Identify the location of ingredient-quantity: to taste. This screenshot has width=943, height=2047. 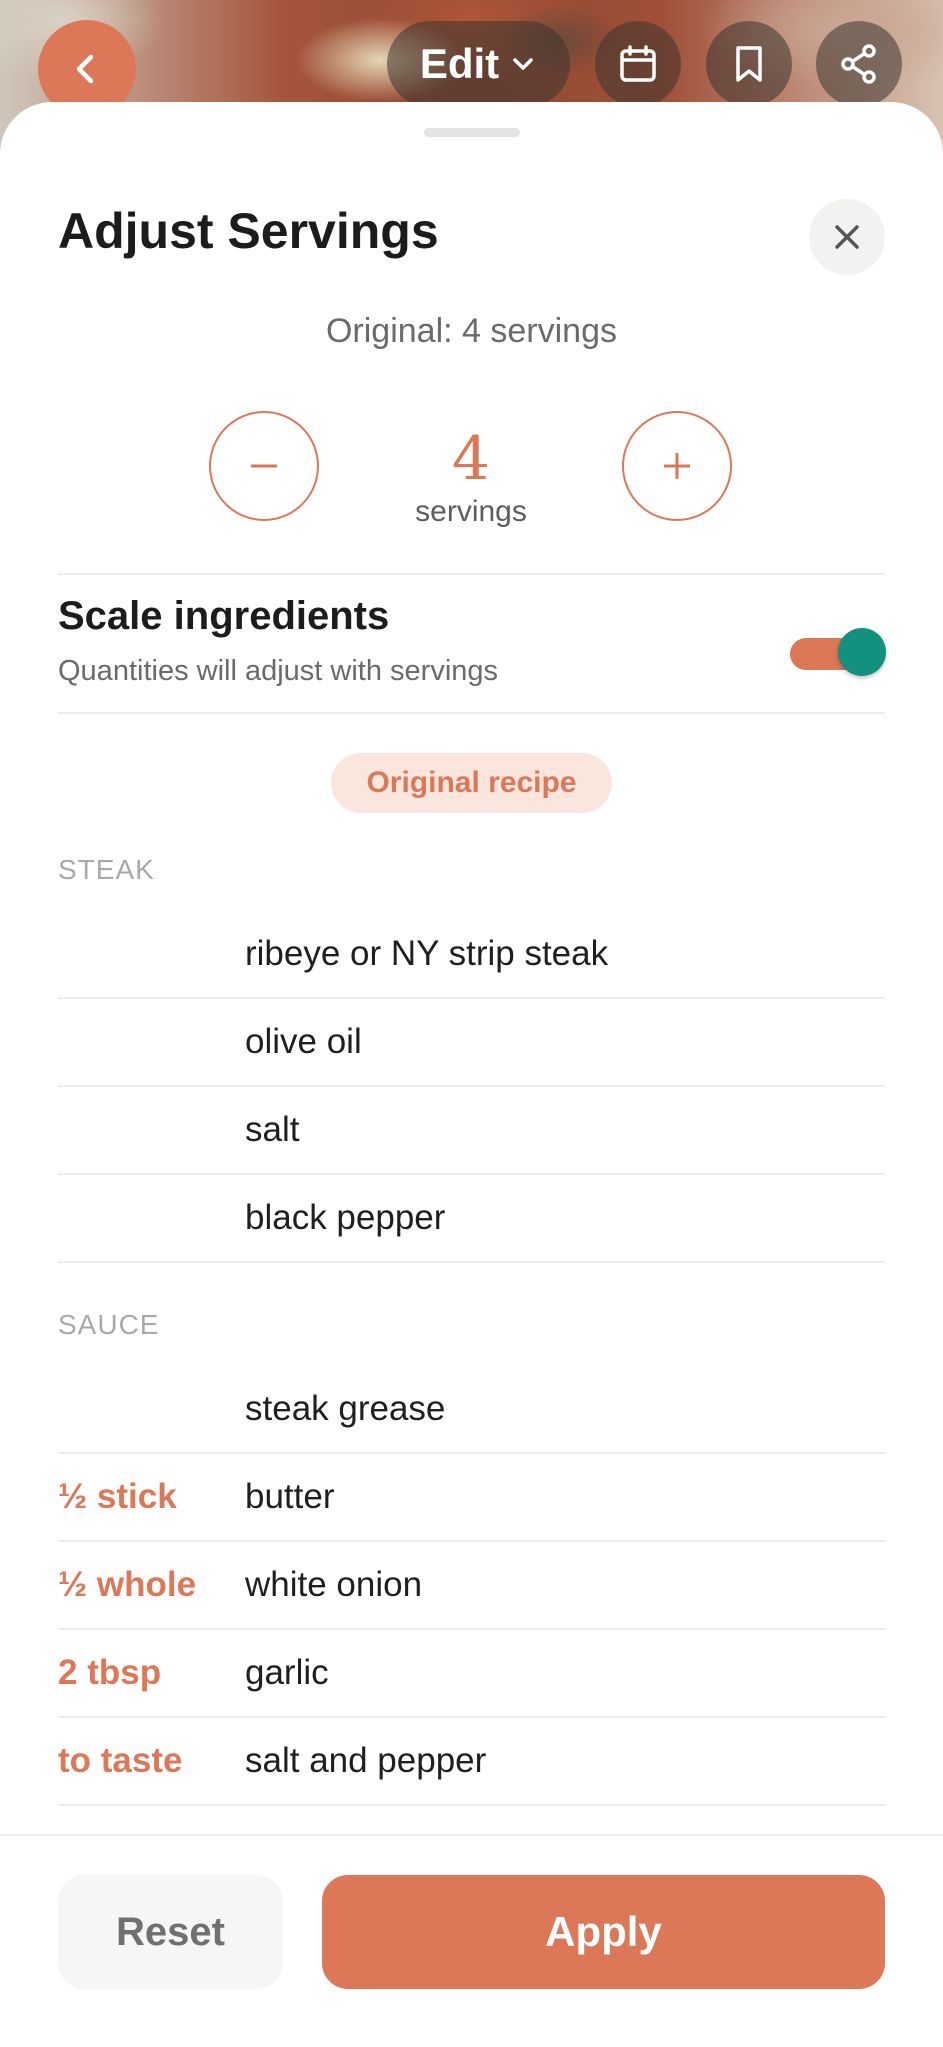
(120, 1760).